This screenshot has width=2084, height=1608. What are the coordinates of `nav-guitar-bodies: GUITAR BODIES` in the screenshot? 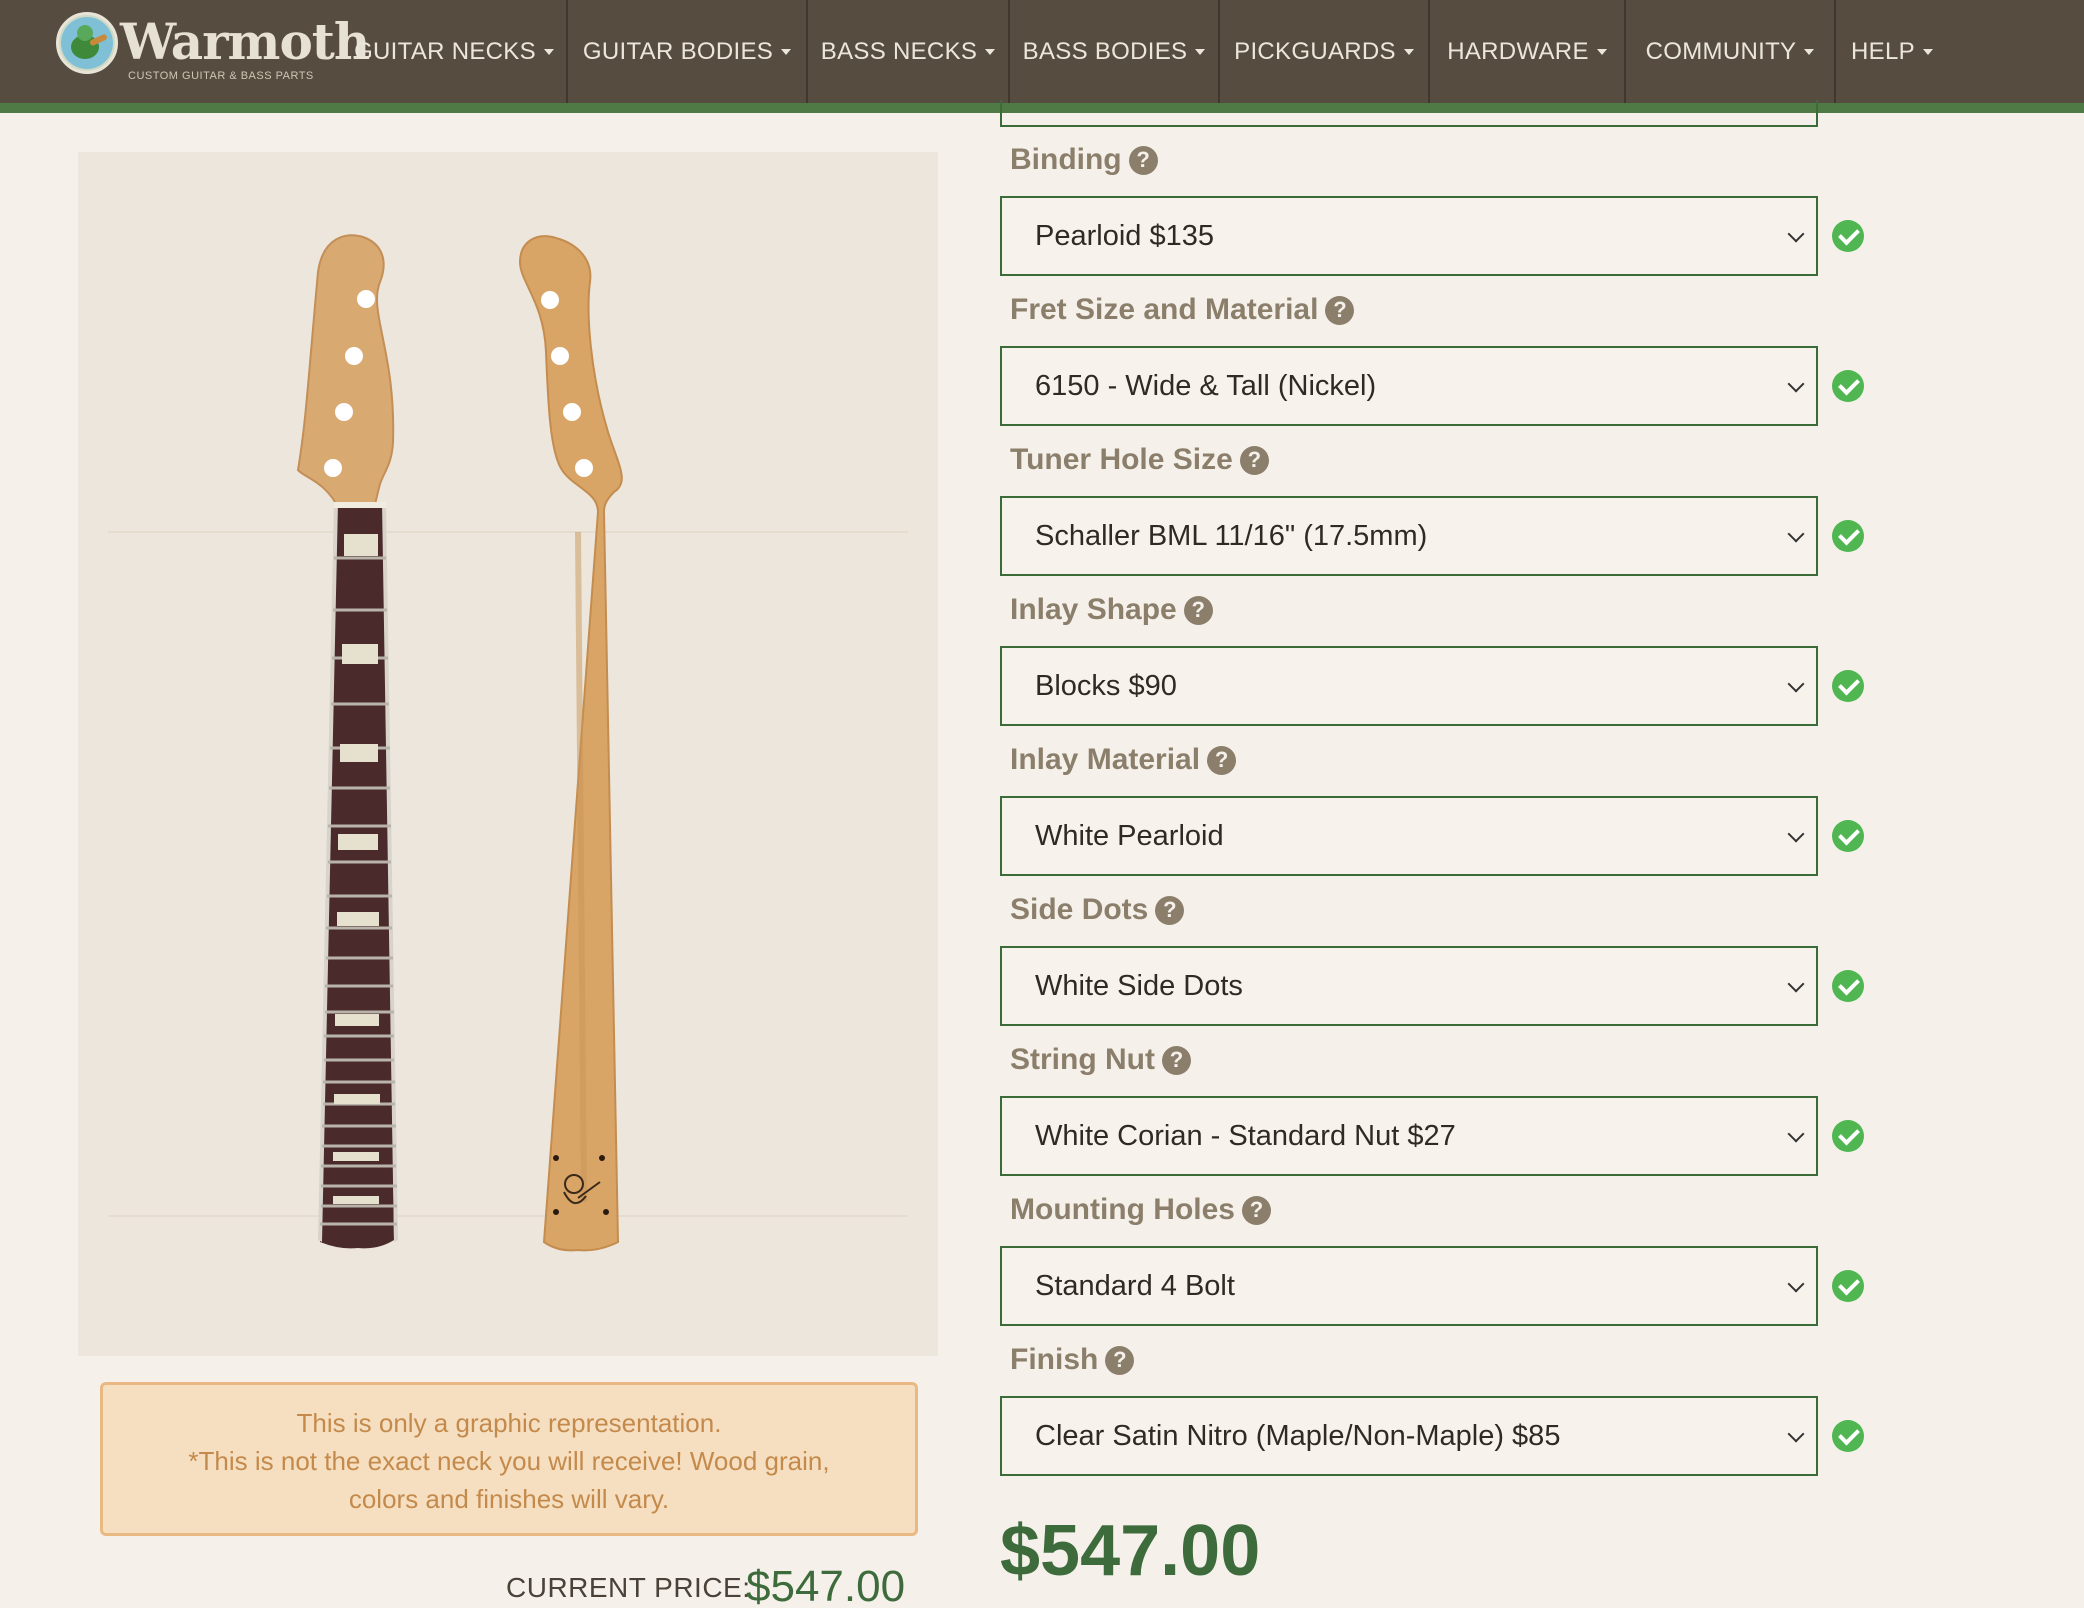 It's located at (687, 51).